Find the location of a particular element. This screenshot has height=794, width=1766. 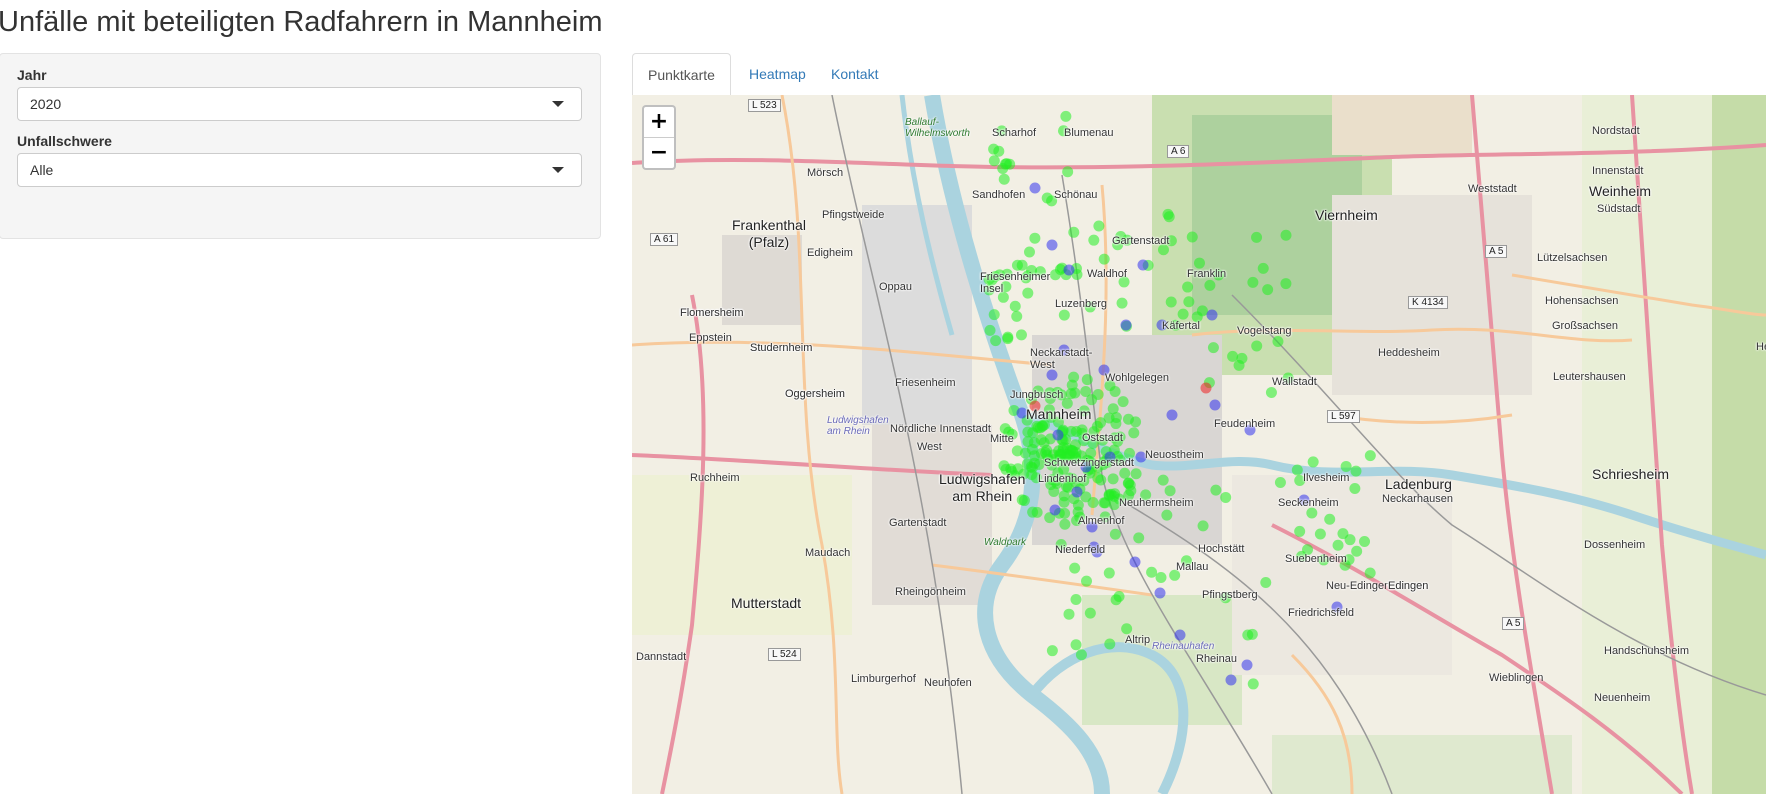

tab-punktkarte: Punktkarte is located at coordinates (681, 74).